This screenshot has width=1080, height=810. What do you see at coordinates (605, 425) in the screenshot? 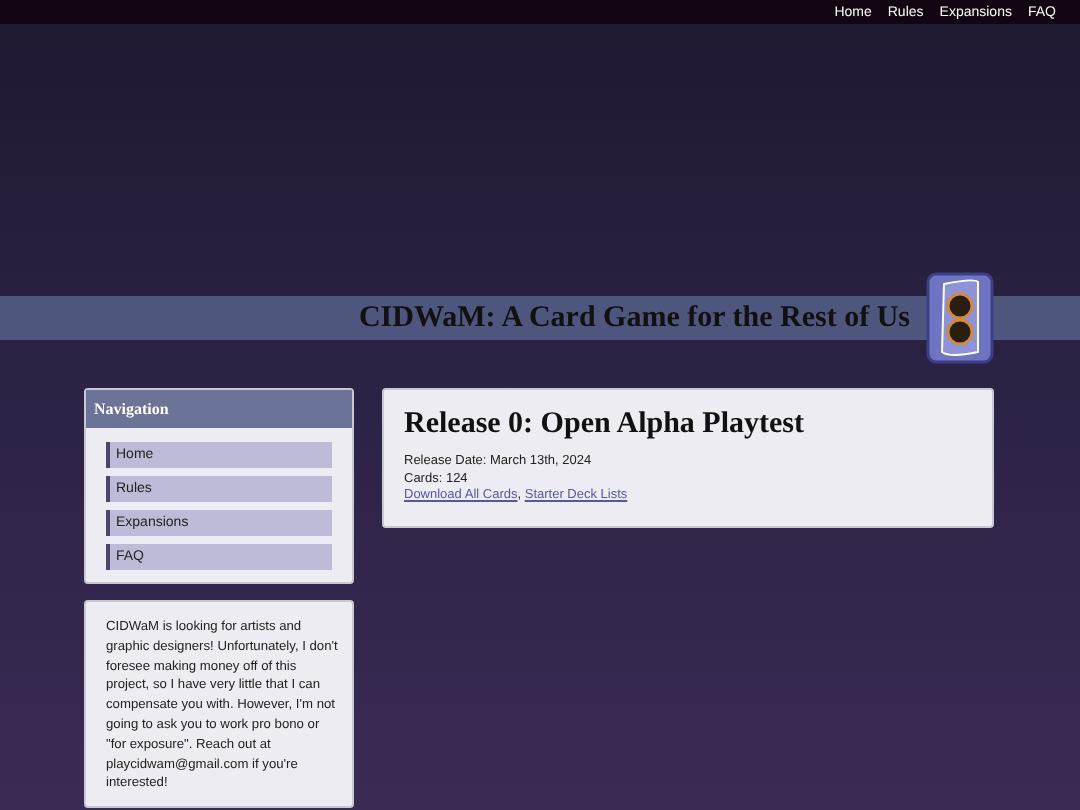
I see `release-title: Release 0: Open Alpha Playtest` at bounding box center [605, 425].